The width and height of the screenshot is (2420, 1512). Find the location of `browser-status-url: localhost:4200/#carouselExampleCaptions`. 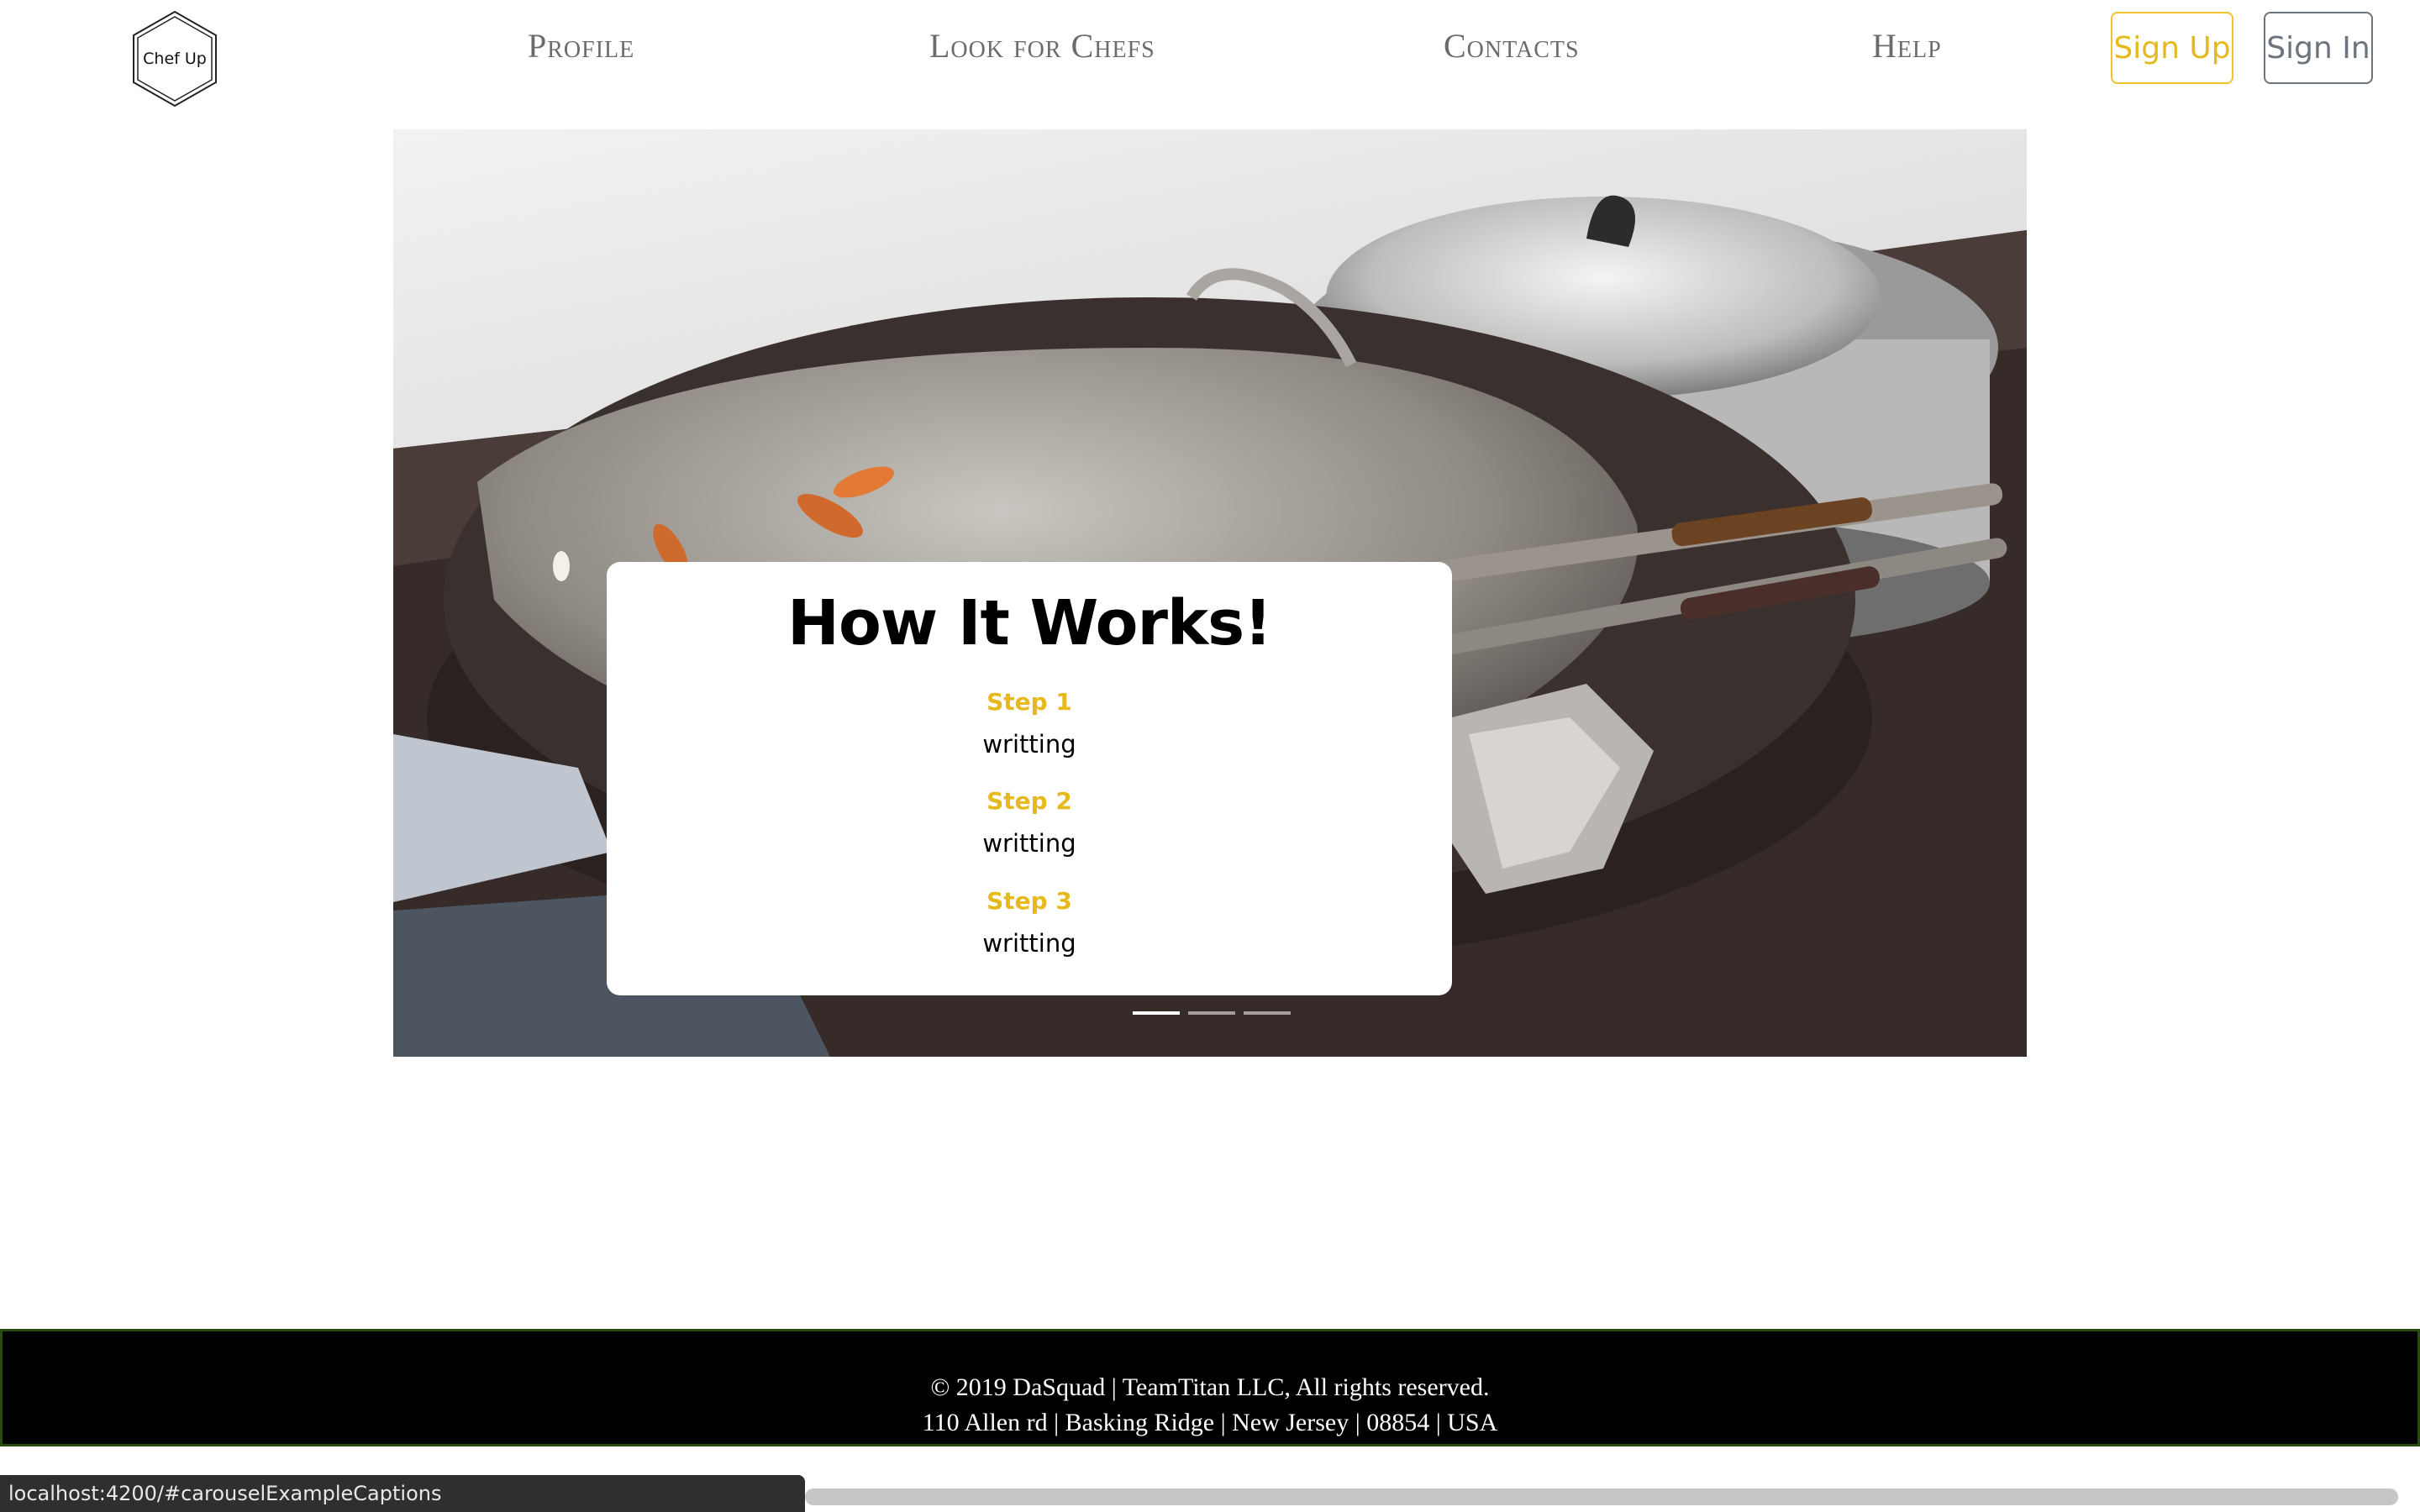

browser-status-url: localhost:4200/#carouselExampleCaptions is located at coordinates (402, 1493).